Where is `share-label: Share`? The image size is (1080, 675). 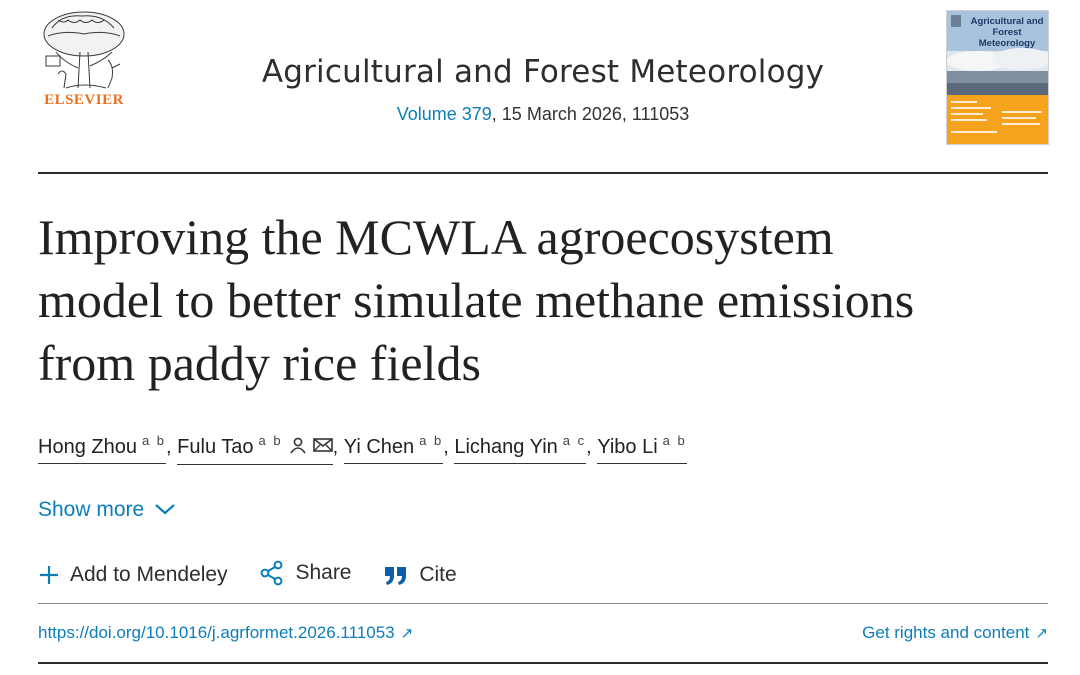
share-label: Share is located at coordinates (323, 572).